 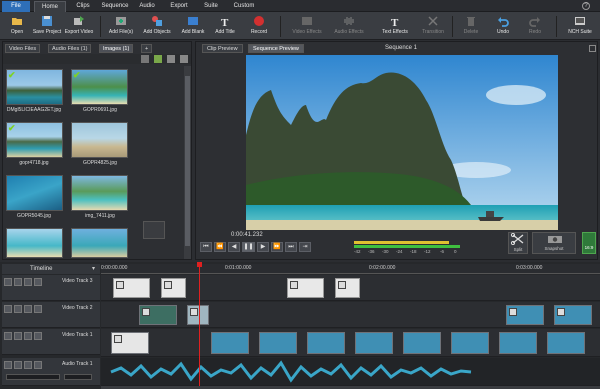 I want to click on add-files-button: Add File(s), so click(x=121, y=26).